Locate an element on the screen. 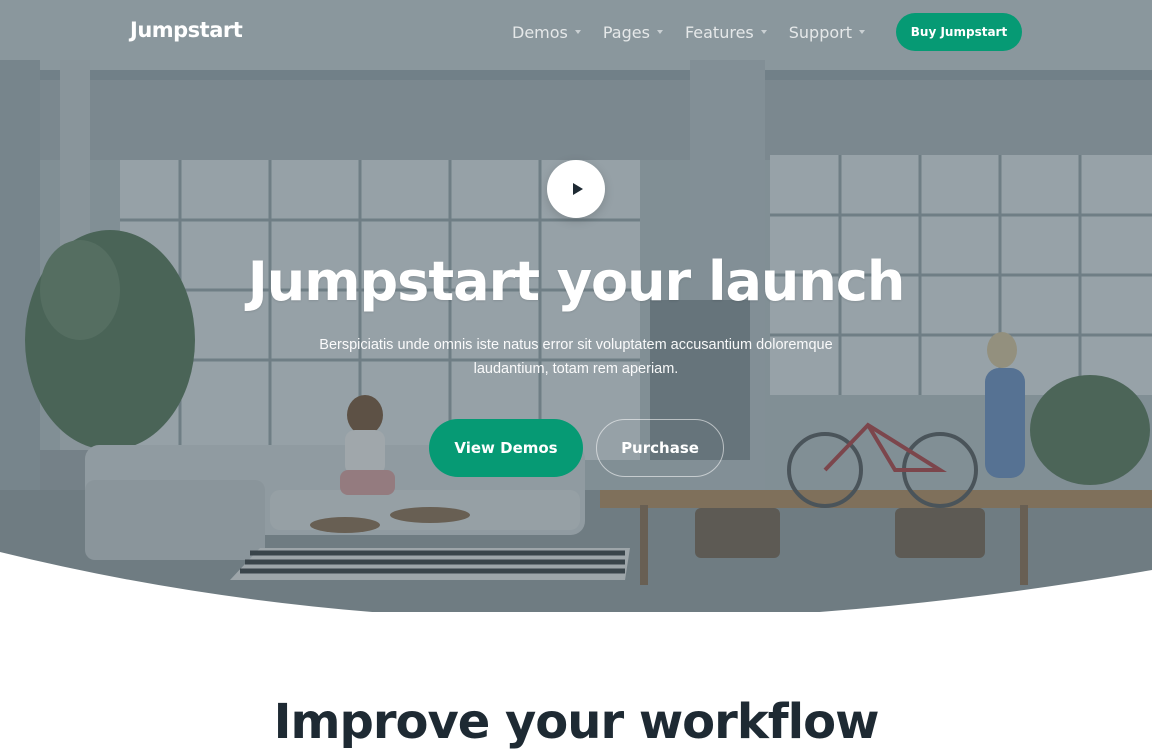 This screenshot has width=1152, height=750. brand-logo: Jumpstart is located at coordinates (186, 30).